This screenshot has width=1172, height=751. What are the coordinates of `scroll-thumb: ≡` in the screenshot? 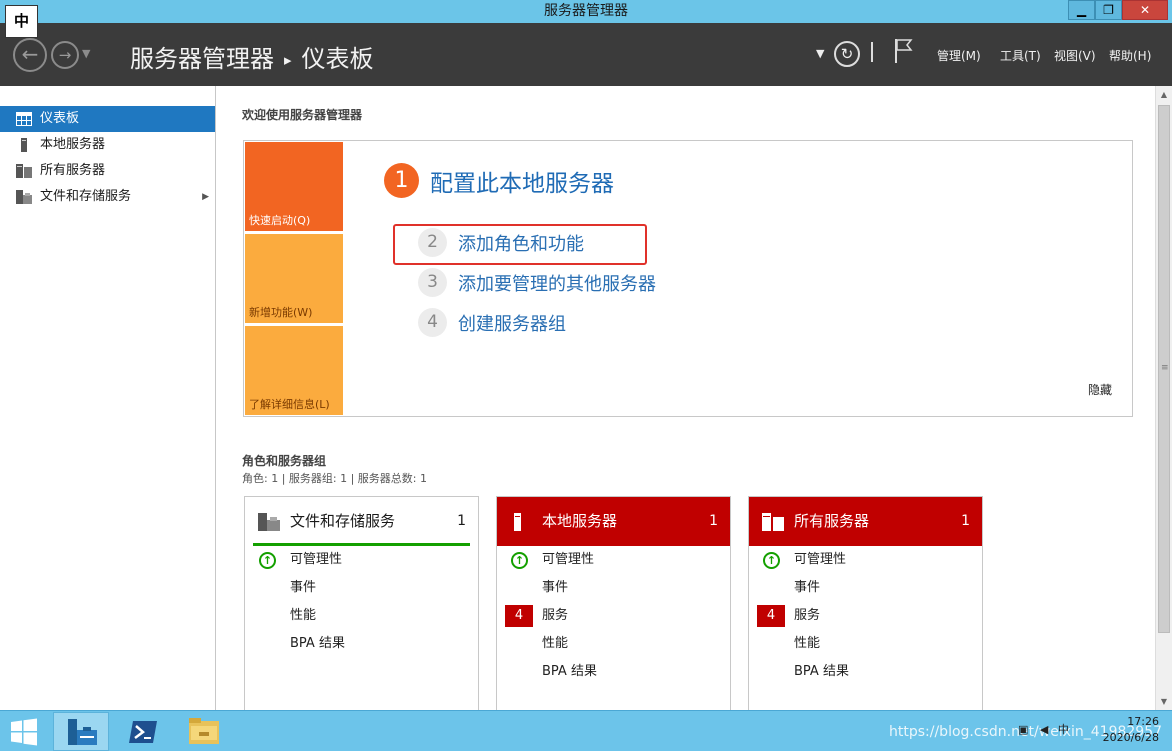 It's located at (1164, 369).